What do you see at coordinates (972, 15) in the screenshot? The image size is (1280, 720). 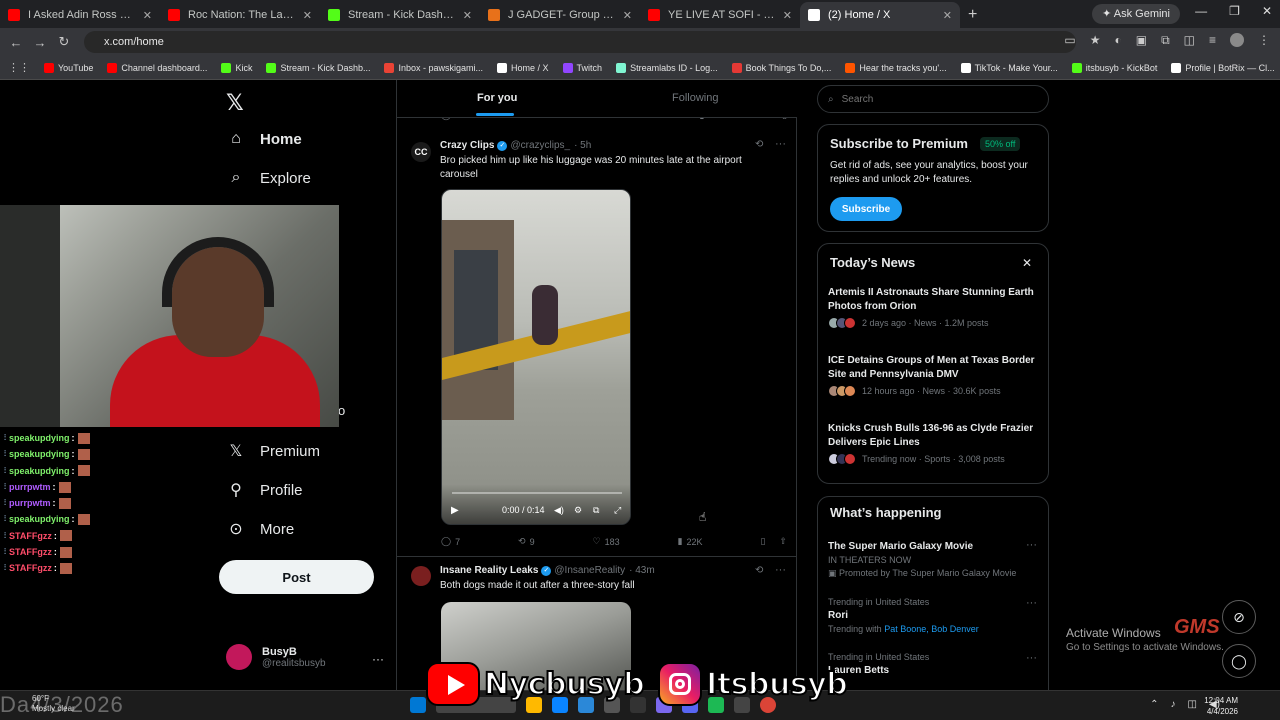 I see `new-tab-icon: +` at bounding box center [972, 15].